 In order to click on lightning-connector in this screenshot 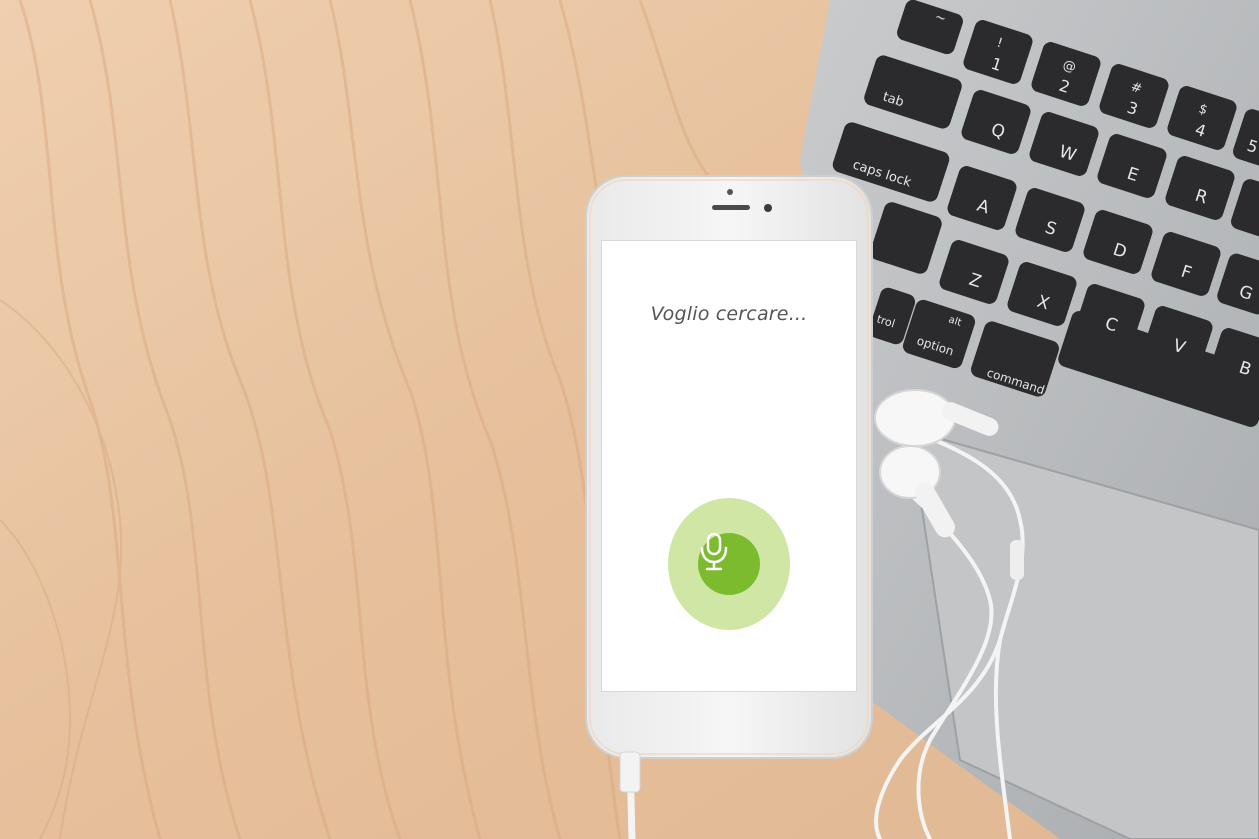, I will do `click(630, 772)`.